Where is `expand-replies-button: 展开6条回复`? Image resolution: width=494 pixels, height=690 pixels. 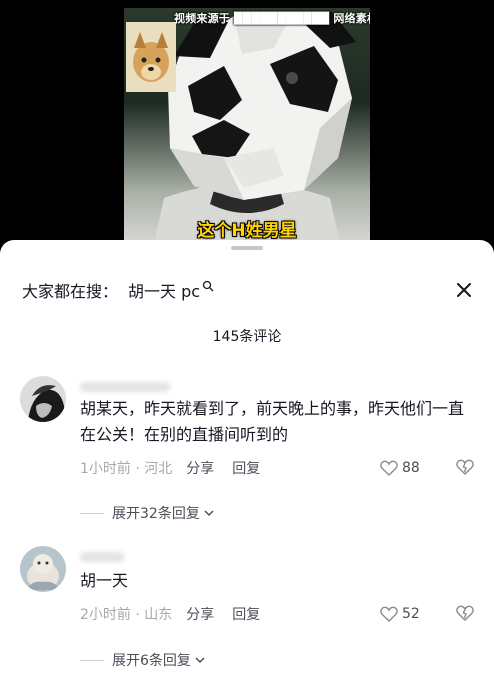
expand-replies-button: 展开6条回复 is located at coordinates (143, 660).